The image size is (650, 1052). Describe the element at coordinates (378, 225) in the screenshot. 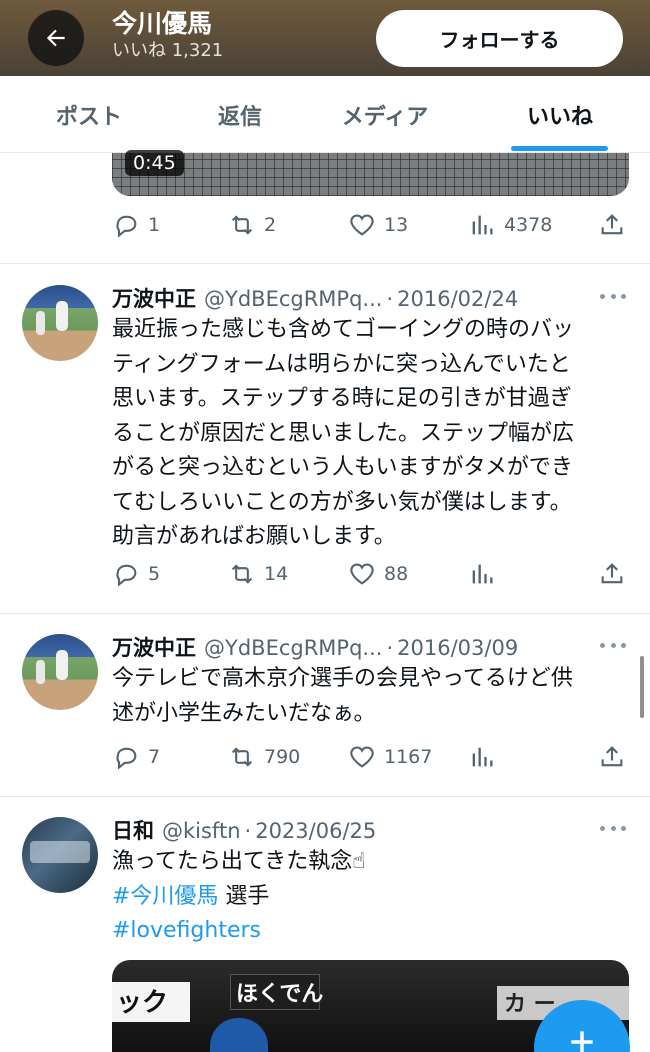

I see `like-button: 13` at that location.